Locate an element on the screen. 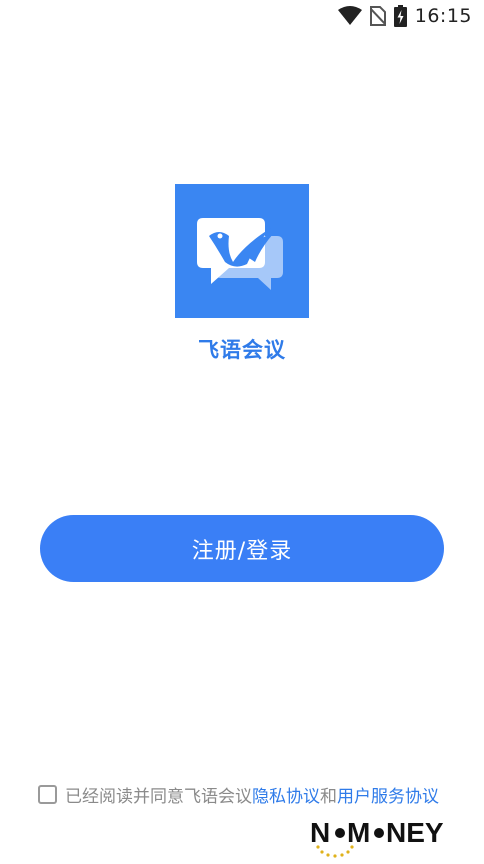 The height and width of the screenshot is (864, 484). agreement-row: 已经阅读并同意飞语会议 隐私协议 和 用户服务协议 is located at coordinates (238, 794).